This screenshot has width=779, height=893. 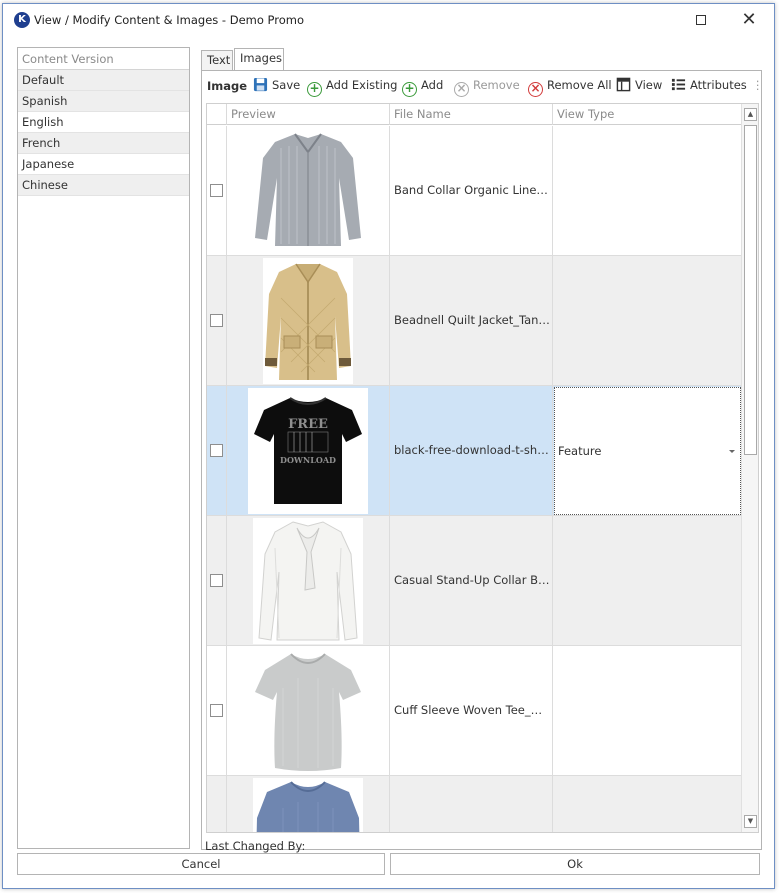 I want to click on remove-circle-icon: ×, so click(x=461, y=89).